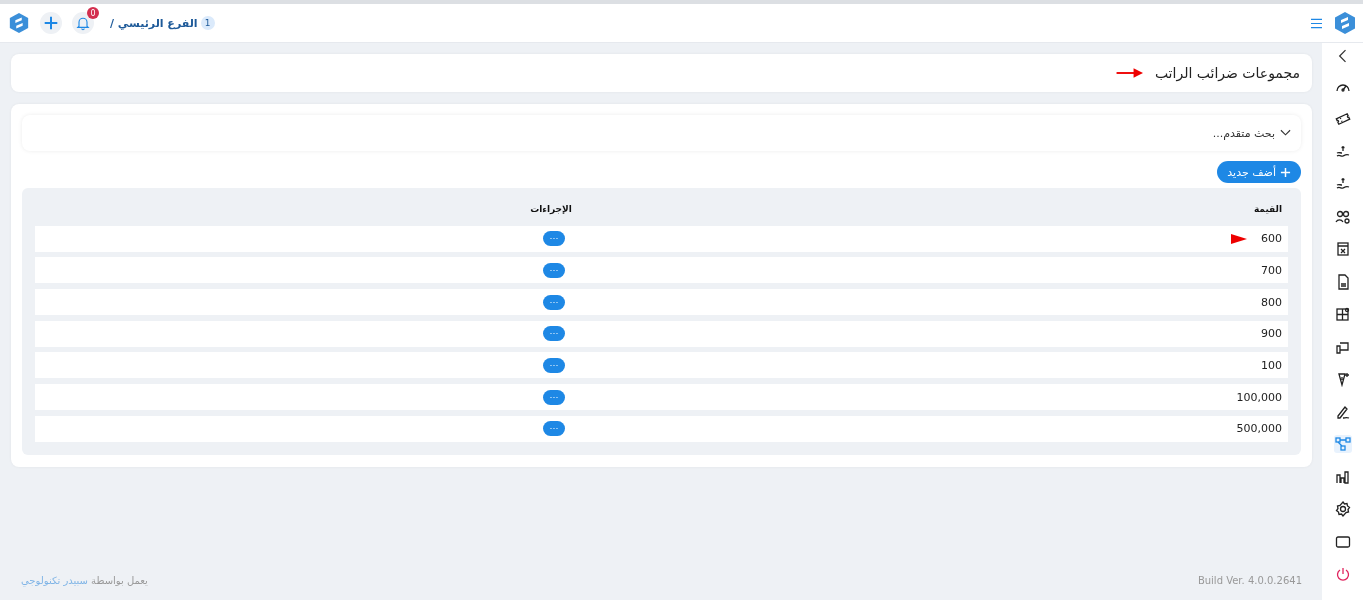  What do you see at coordinates (1285, 133) in the screenshot?
I see `chevron-down-icon` at bounding box center [1285, 133].